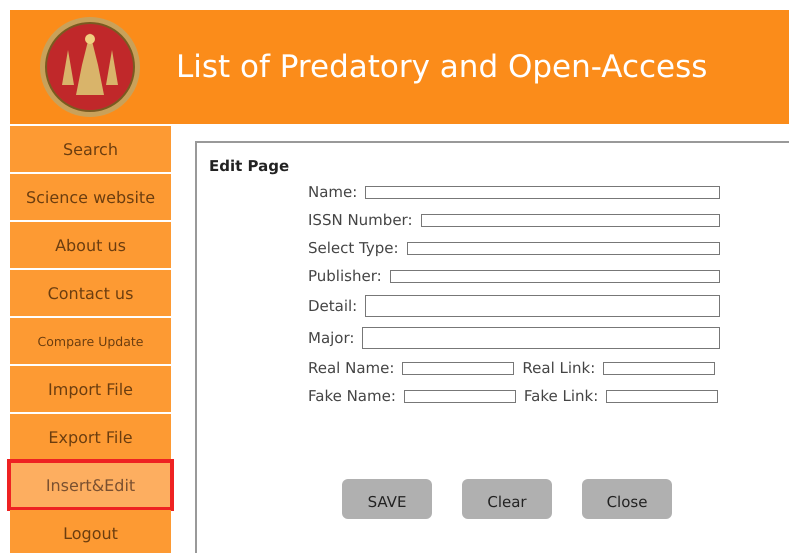  I want to click on field-label: Fake Link:, so click(561, 396).